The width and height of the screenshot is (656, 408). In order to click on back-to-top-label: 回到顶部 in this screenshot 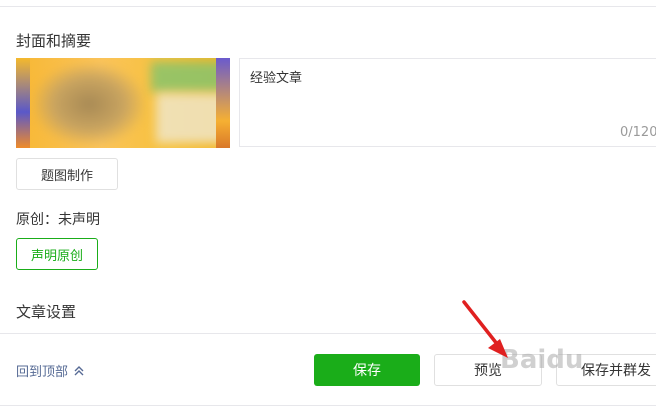, I will do `click(42, 372)`.